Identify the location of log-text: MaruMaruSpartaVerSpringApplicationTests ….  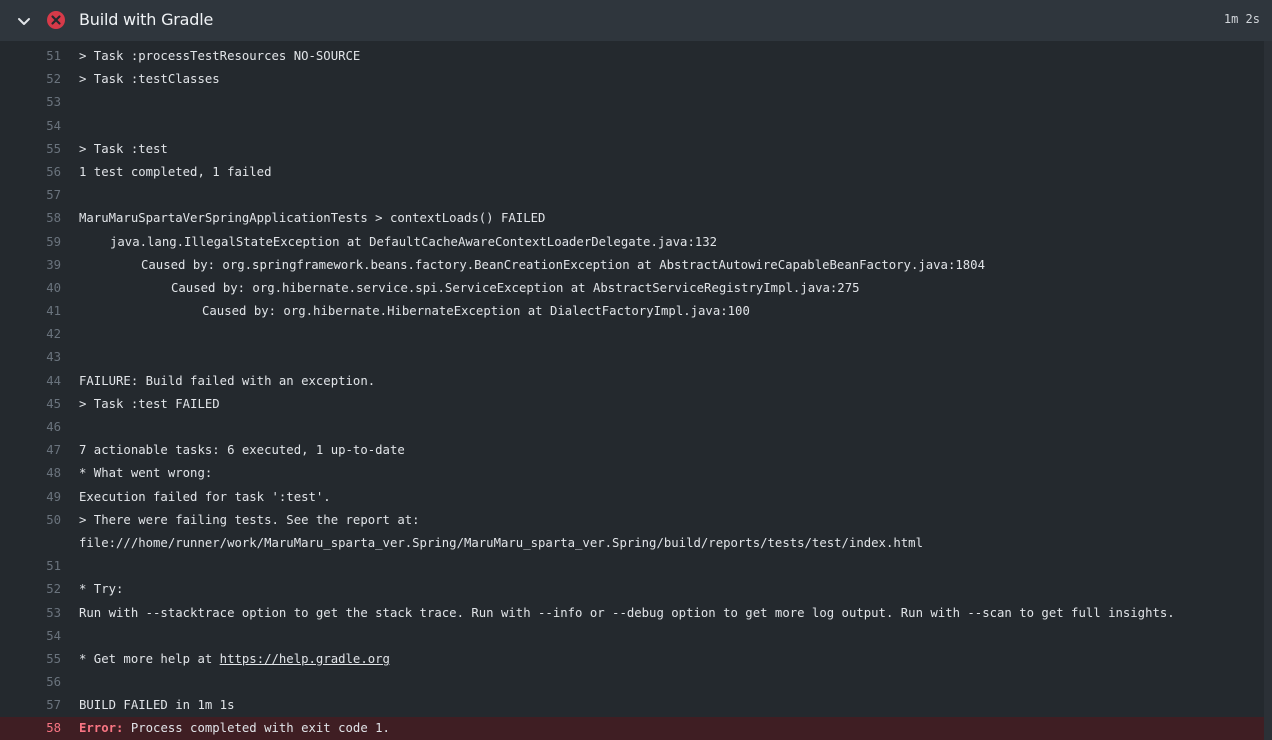
(312, 218).